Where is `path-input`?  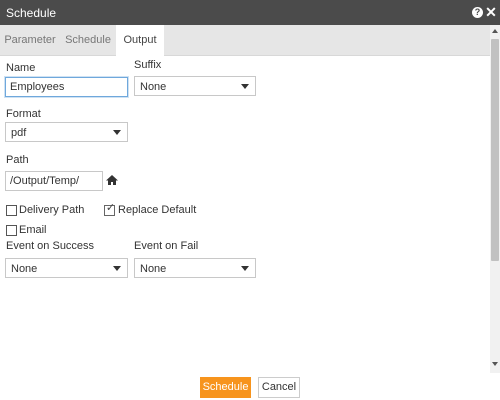 path-input is located at coordinates (54, 181).